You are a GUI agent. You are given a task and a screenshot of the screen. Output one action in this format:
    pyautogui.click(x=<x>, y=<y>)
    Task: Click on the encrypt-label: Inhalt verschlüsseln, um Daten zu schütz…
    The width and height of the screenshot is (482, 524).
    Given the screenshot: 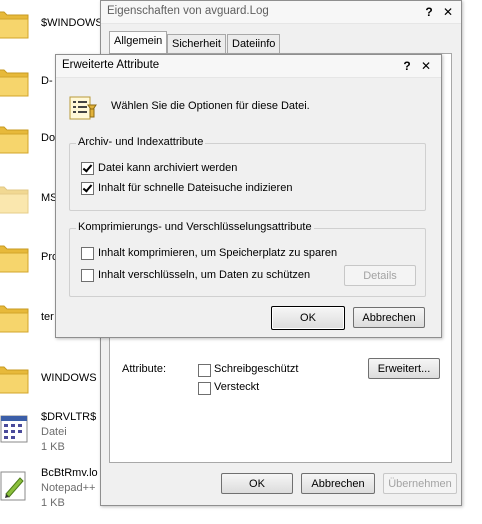 What is the action you would take?
    pyautogui.click(x=204, y=275)
    